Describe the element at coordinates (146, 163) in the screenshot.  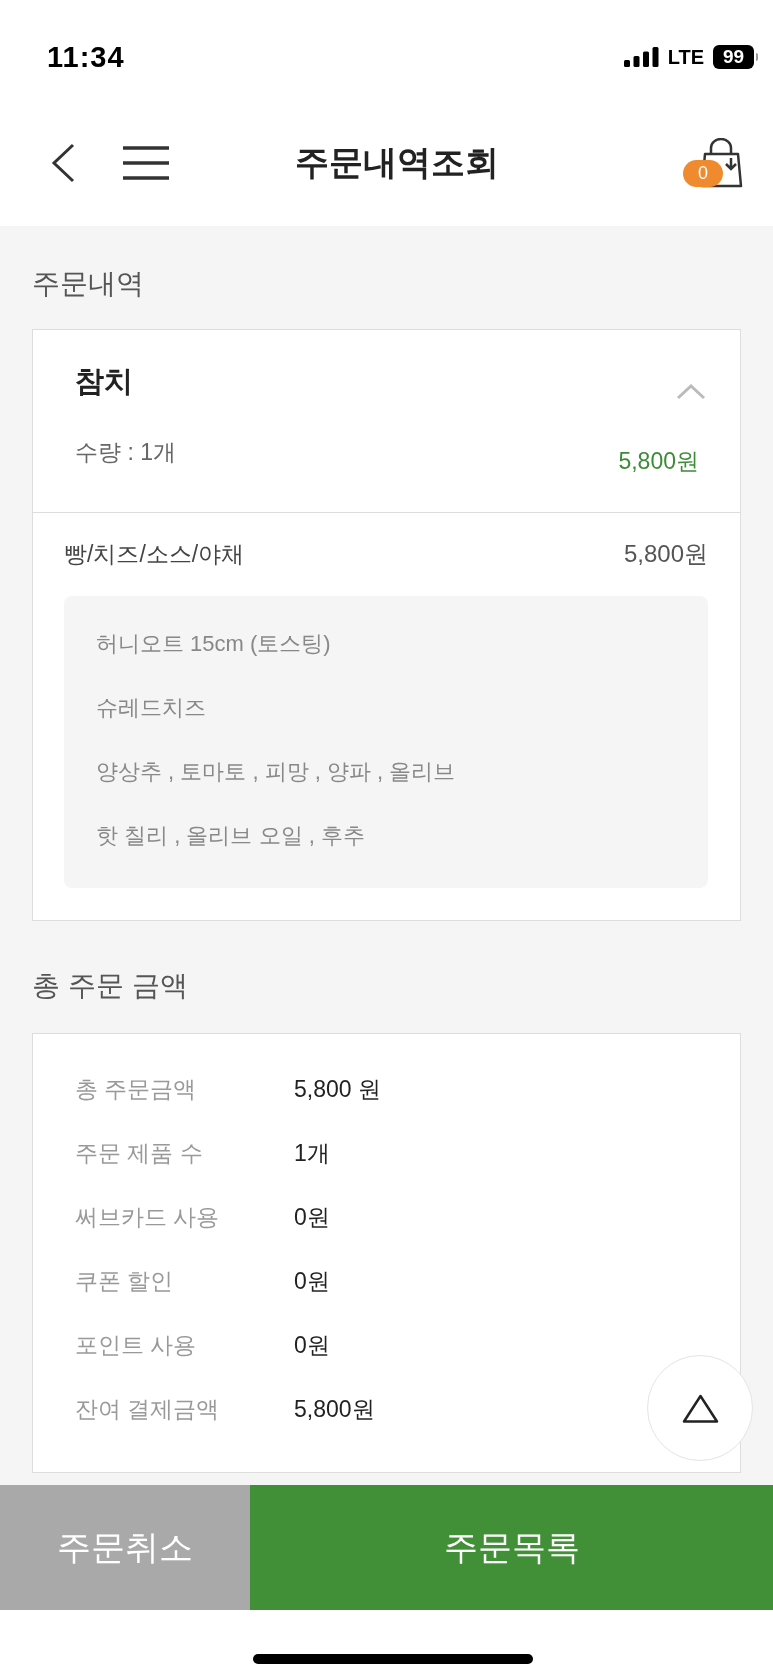
I see `menu-icon` at that location.